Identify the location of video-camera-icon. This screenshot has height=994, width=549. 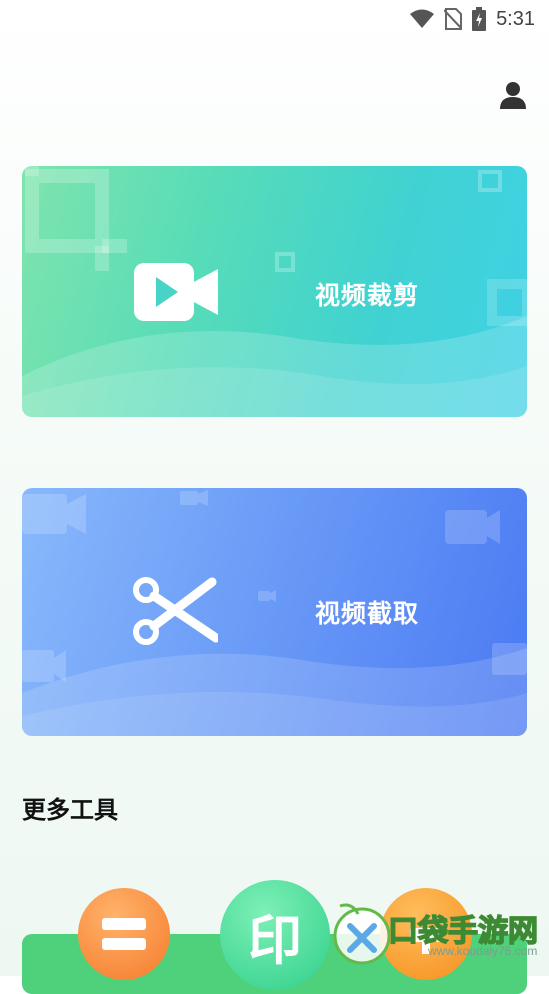
(176, 294).